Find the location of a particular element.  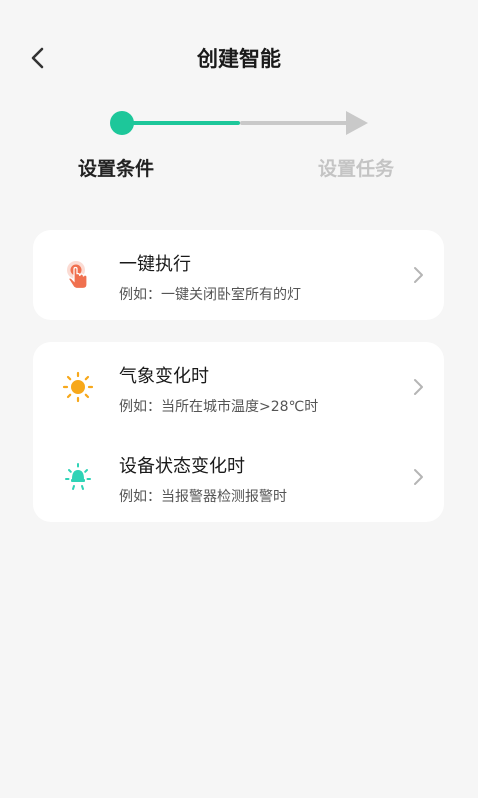

condition-card-manual: 一键执行 例如：一键关闭卧室所有的灯 is located at coordinates (238, 275).